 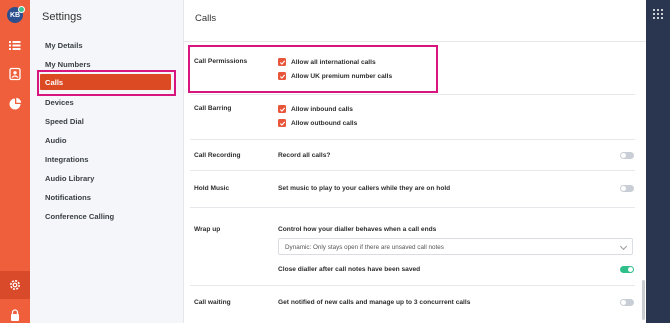 I want to click on header-divider, so click(x=415, y=41).